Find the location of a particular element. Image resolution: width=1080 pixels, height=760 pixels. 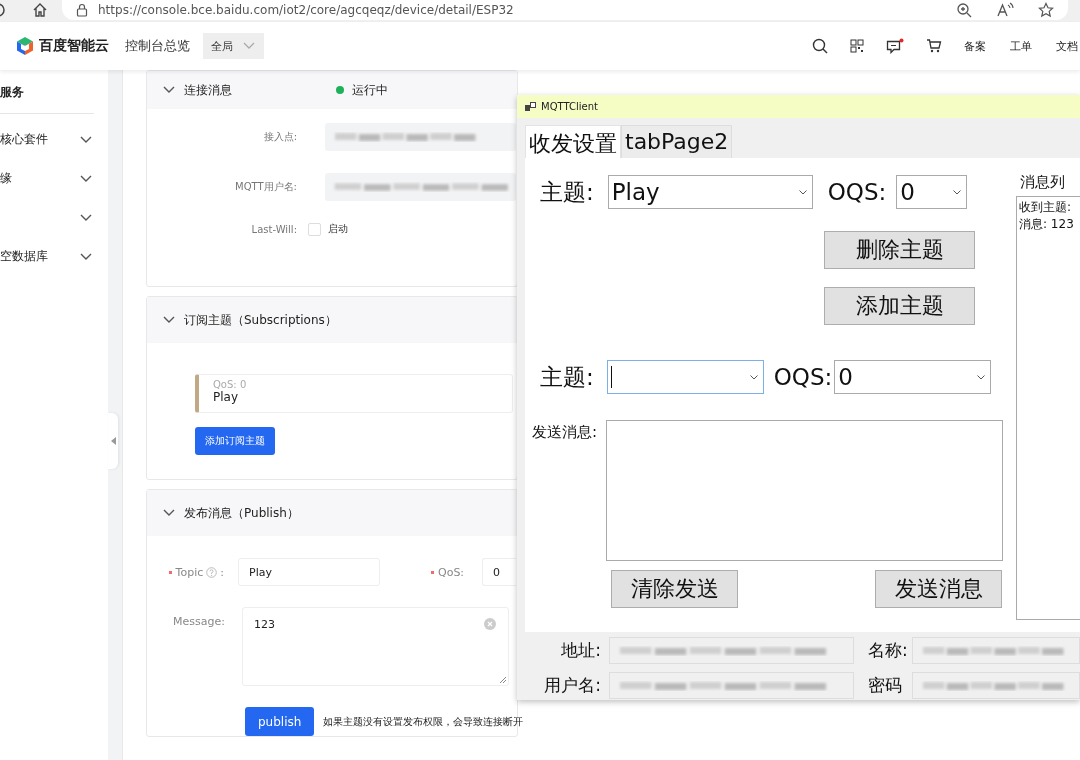

cart-icon is located at coordinates (934, 46).